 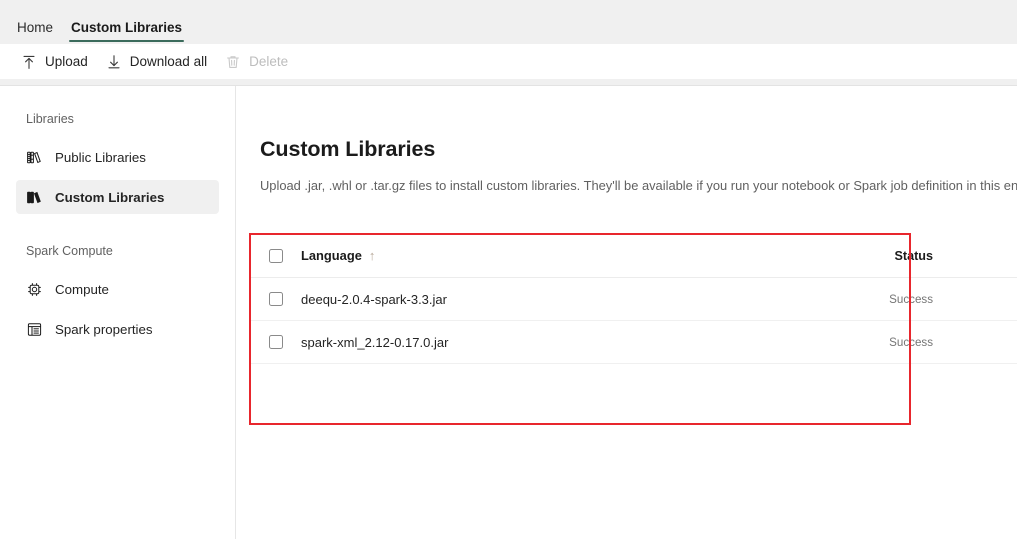 What do you see at coordinates (348, 149) in the screenshot?
I see `page-title: Custom Libraries` at bounding box center [348, 149].